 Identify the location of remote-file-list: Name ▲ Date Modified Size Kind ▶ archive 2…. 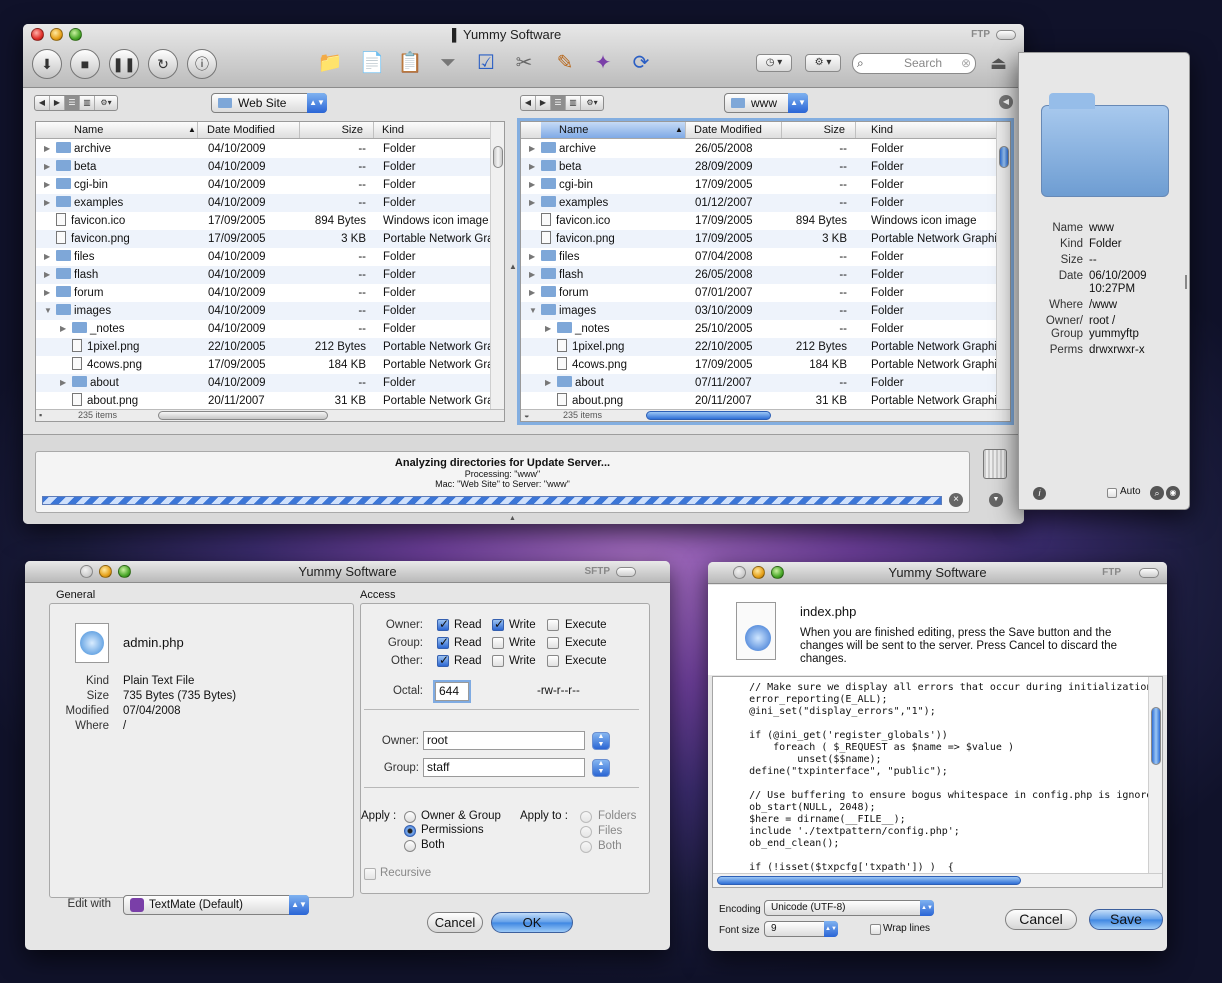
(765, 271).